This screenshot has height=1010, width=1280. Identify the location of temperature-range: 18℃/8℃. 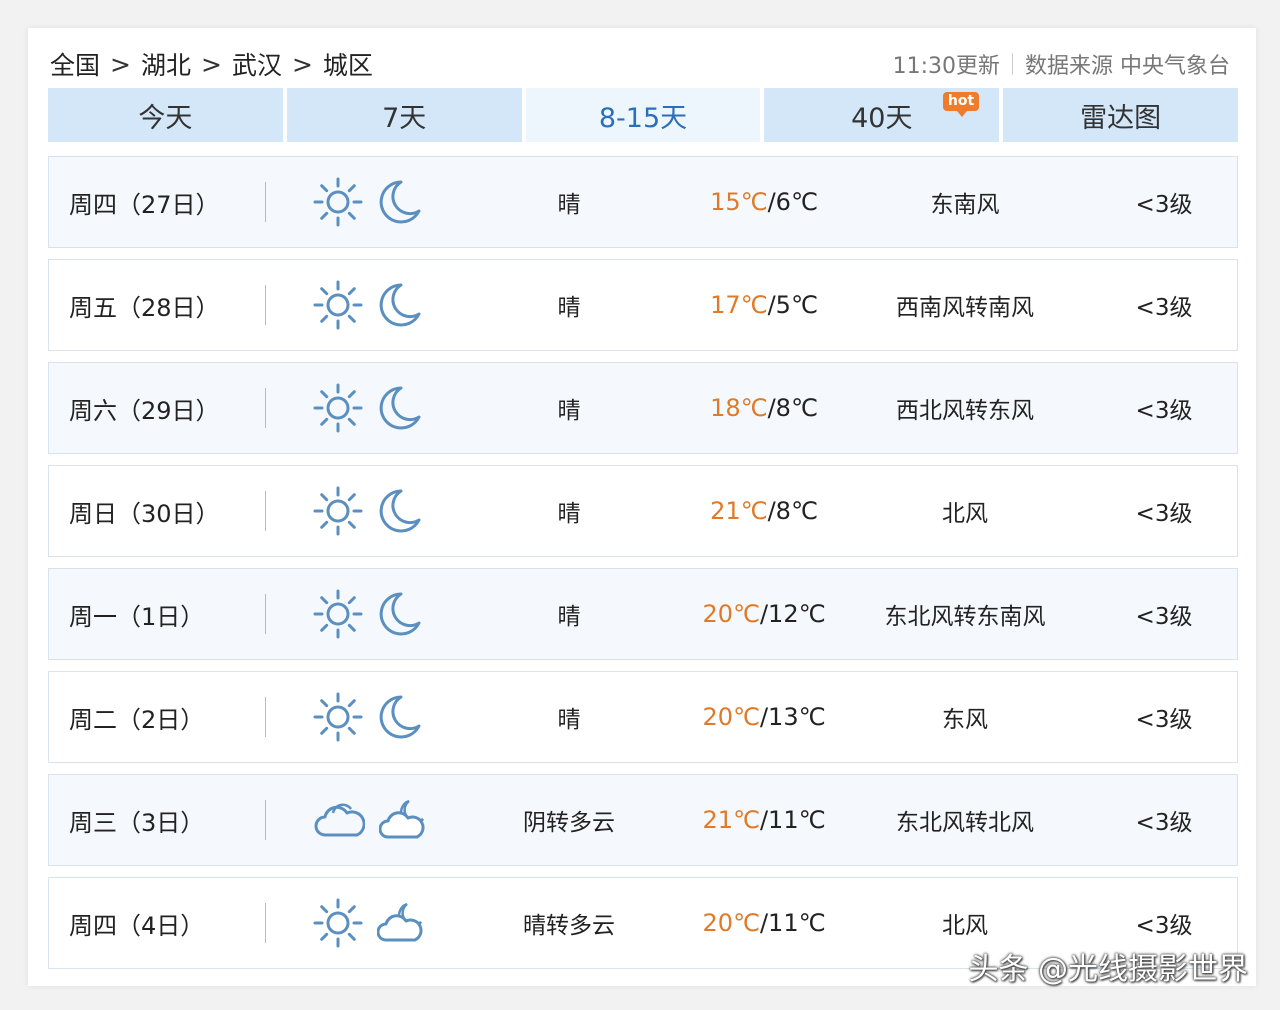
(764, 408).